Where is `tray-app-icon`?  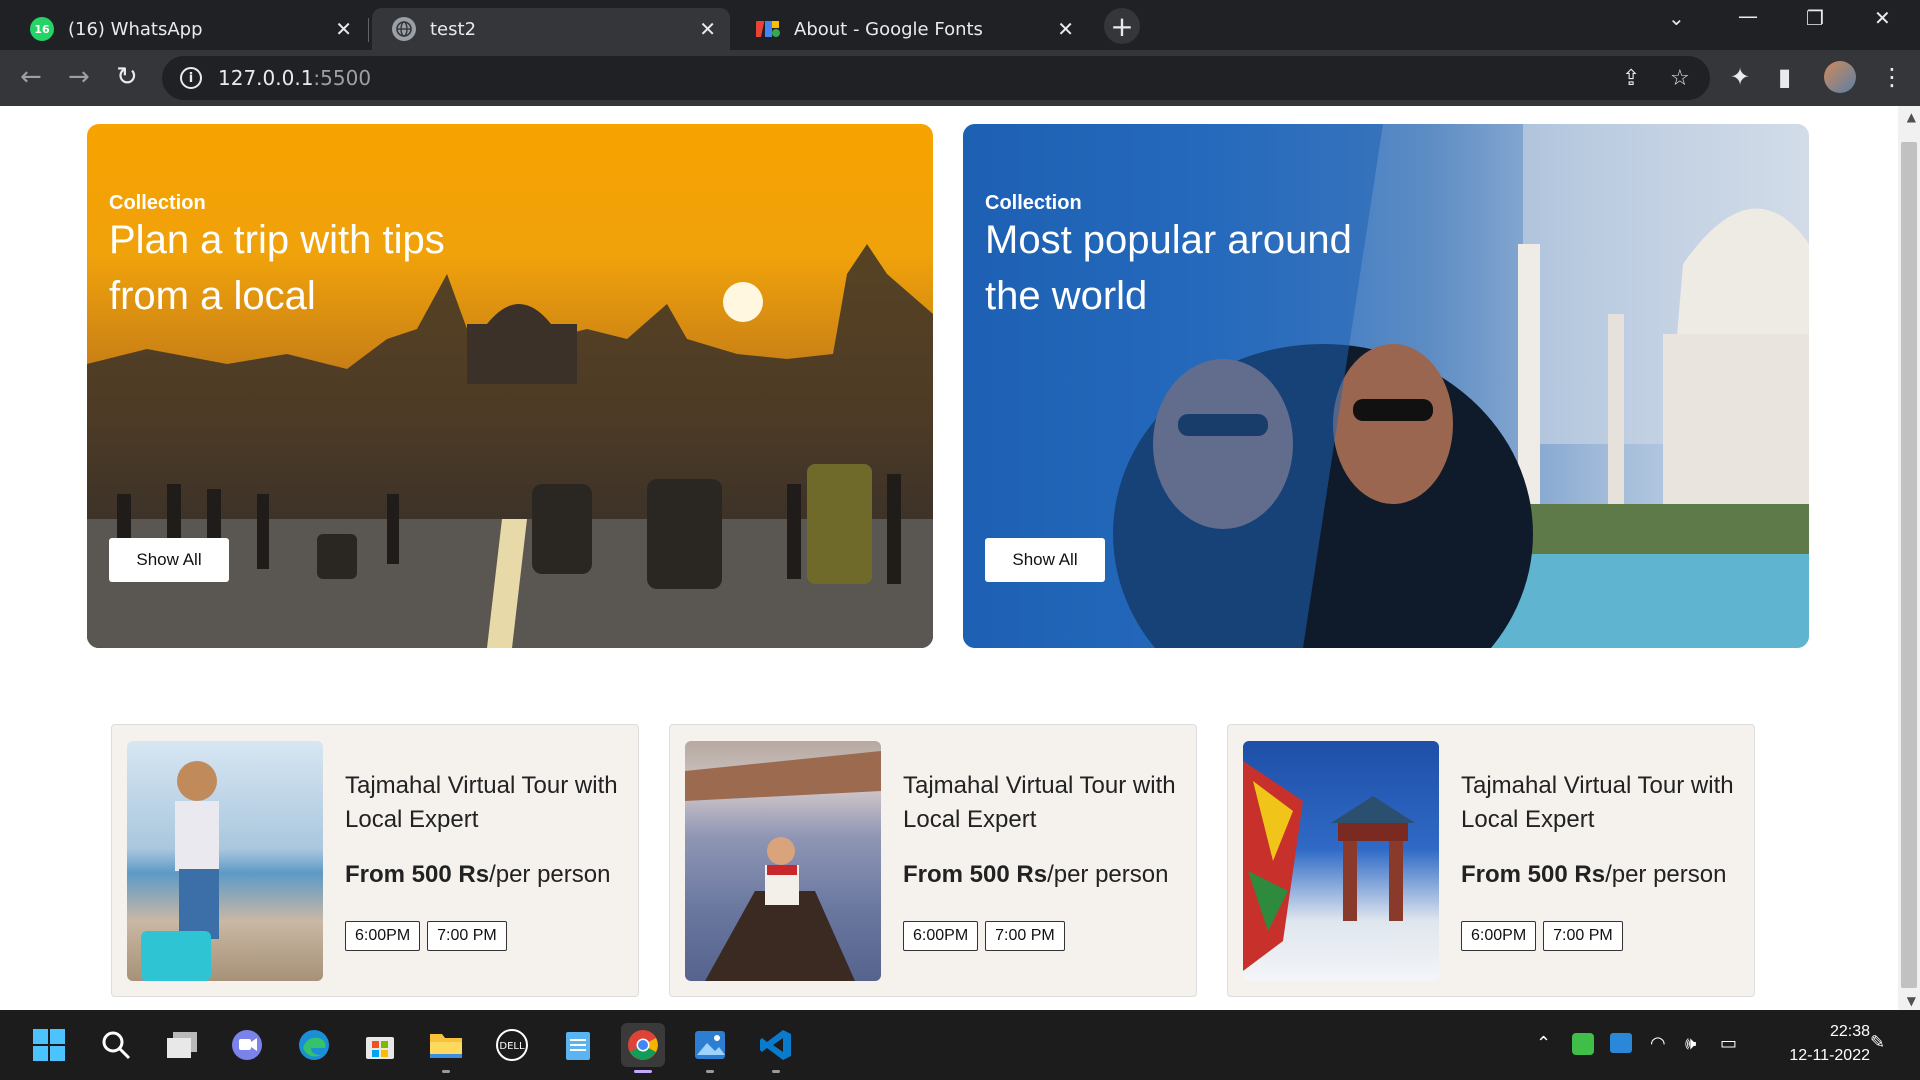
tray-app-icon is located at coordinates (1583, 1044).